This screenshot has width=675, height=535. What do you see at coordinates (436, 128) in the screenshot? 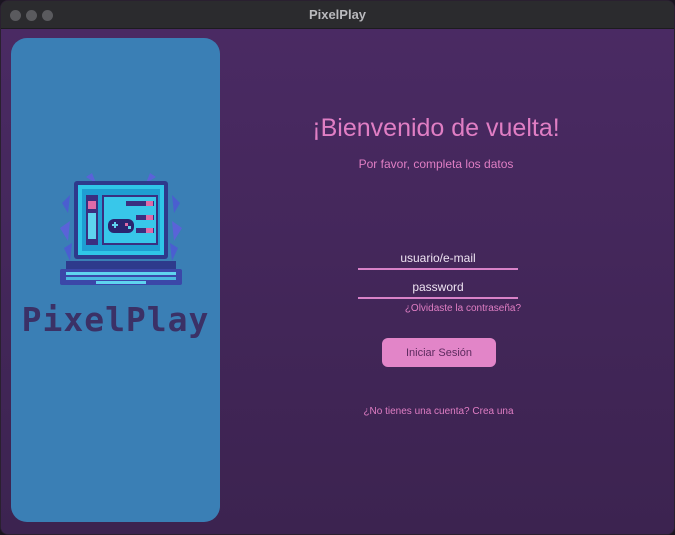
I see `welcome-heading: ¡Bienvenido de vuelta!` at bounding box center [436, 128].